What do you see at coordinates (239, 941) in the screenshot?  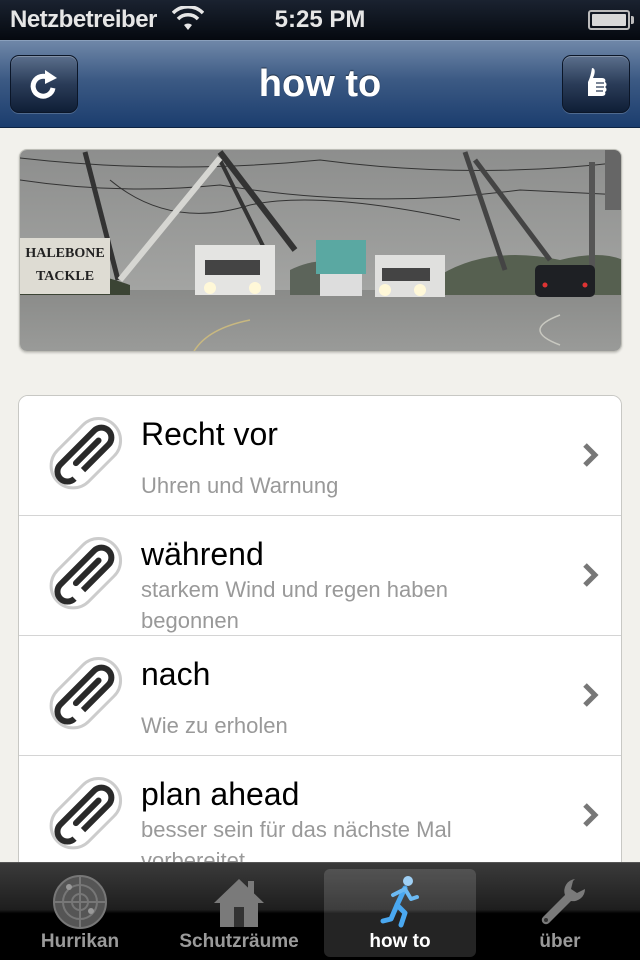 I see `tab-label: Schutzräume` at bounding box center [239, 941].